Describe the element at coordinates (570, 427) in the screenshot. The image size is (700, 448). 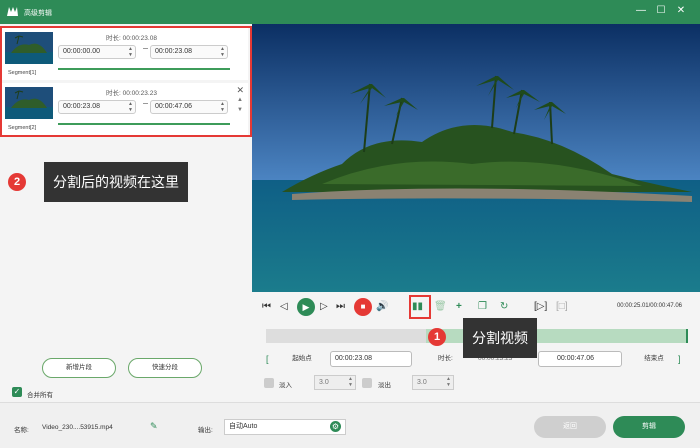
I see `back-button: 返回` at that location.